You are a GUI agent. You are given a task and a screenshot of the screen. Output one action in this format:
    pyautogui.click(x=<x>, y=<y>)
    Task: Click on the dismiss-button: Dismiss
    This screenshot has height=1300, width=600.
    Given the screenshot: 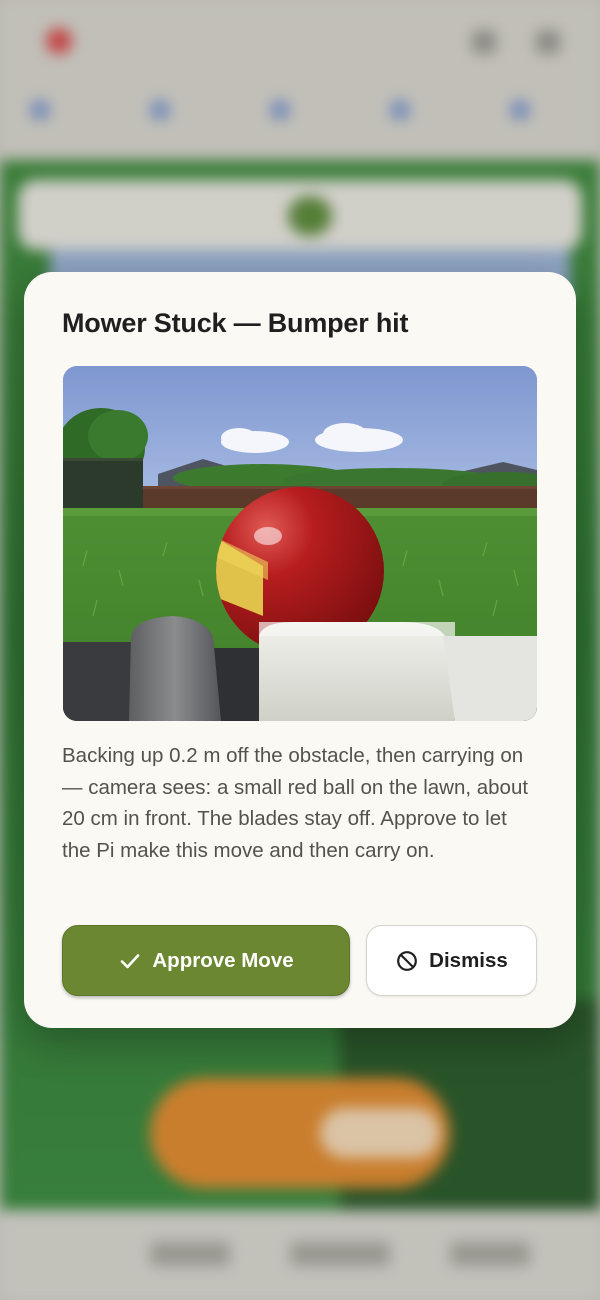 What is the action you would take?
    pyautogui.click(x=451, y=960)
    